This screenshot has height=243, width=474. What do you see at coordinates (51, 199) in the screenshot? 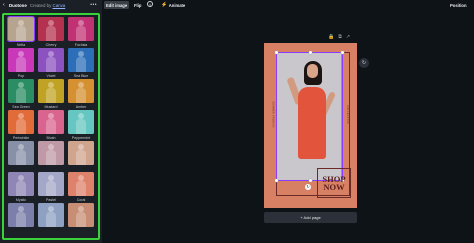
I see `filter-label: Pastel` at bounding box center [51, 199].